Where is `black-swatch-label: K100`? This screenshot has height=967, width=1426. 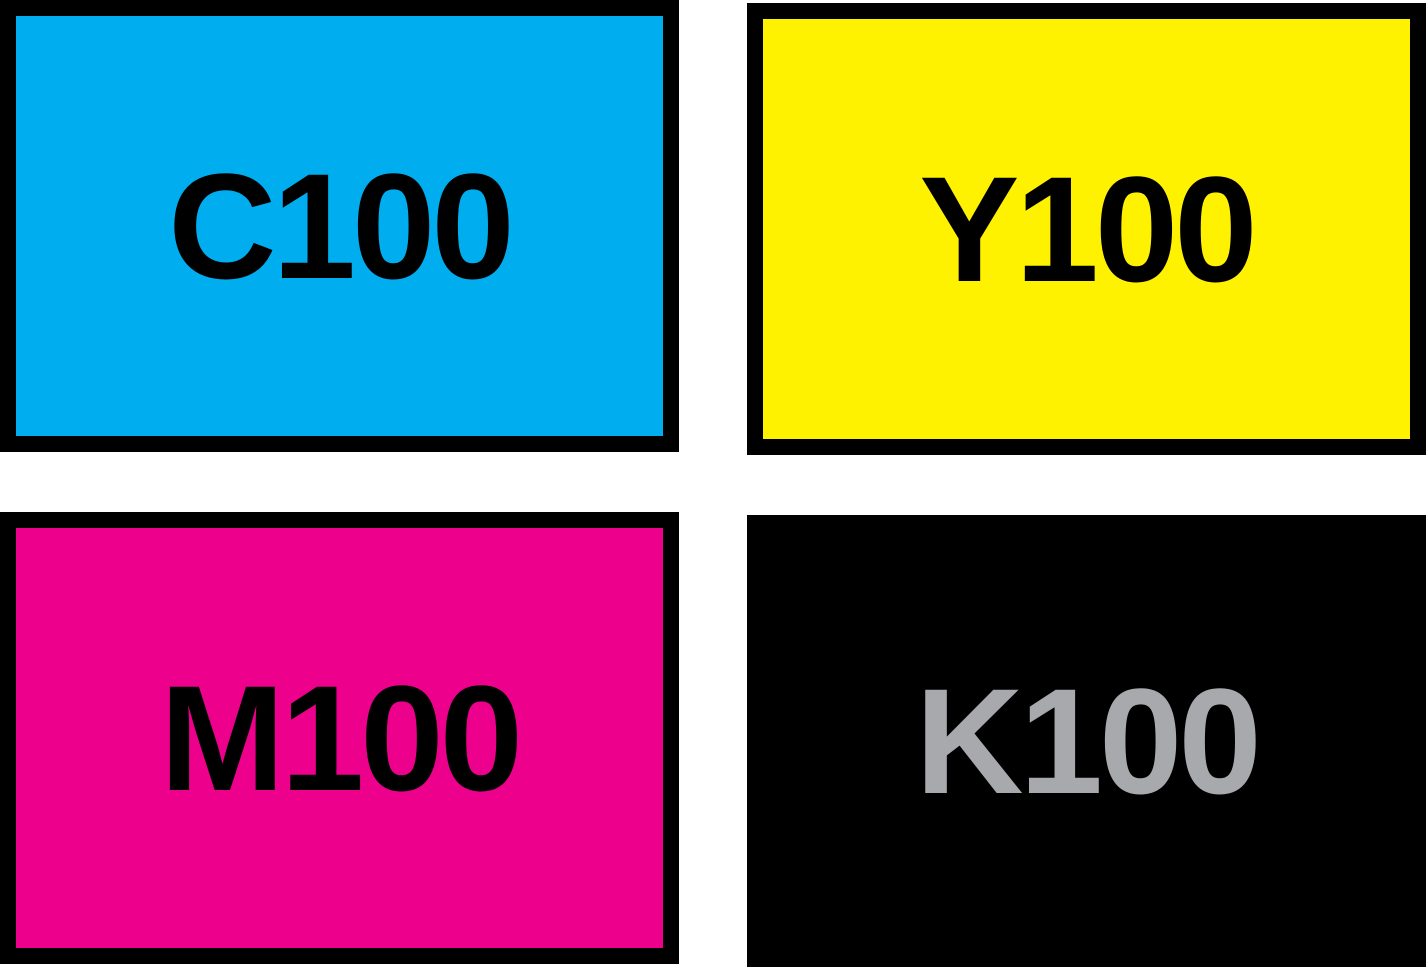 black-swatch-label: K100 is located at coordinates (1088, 741).